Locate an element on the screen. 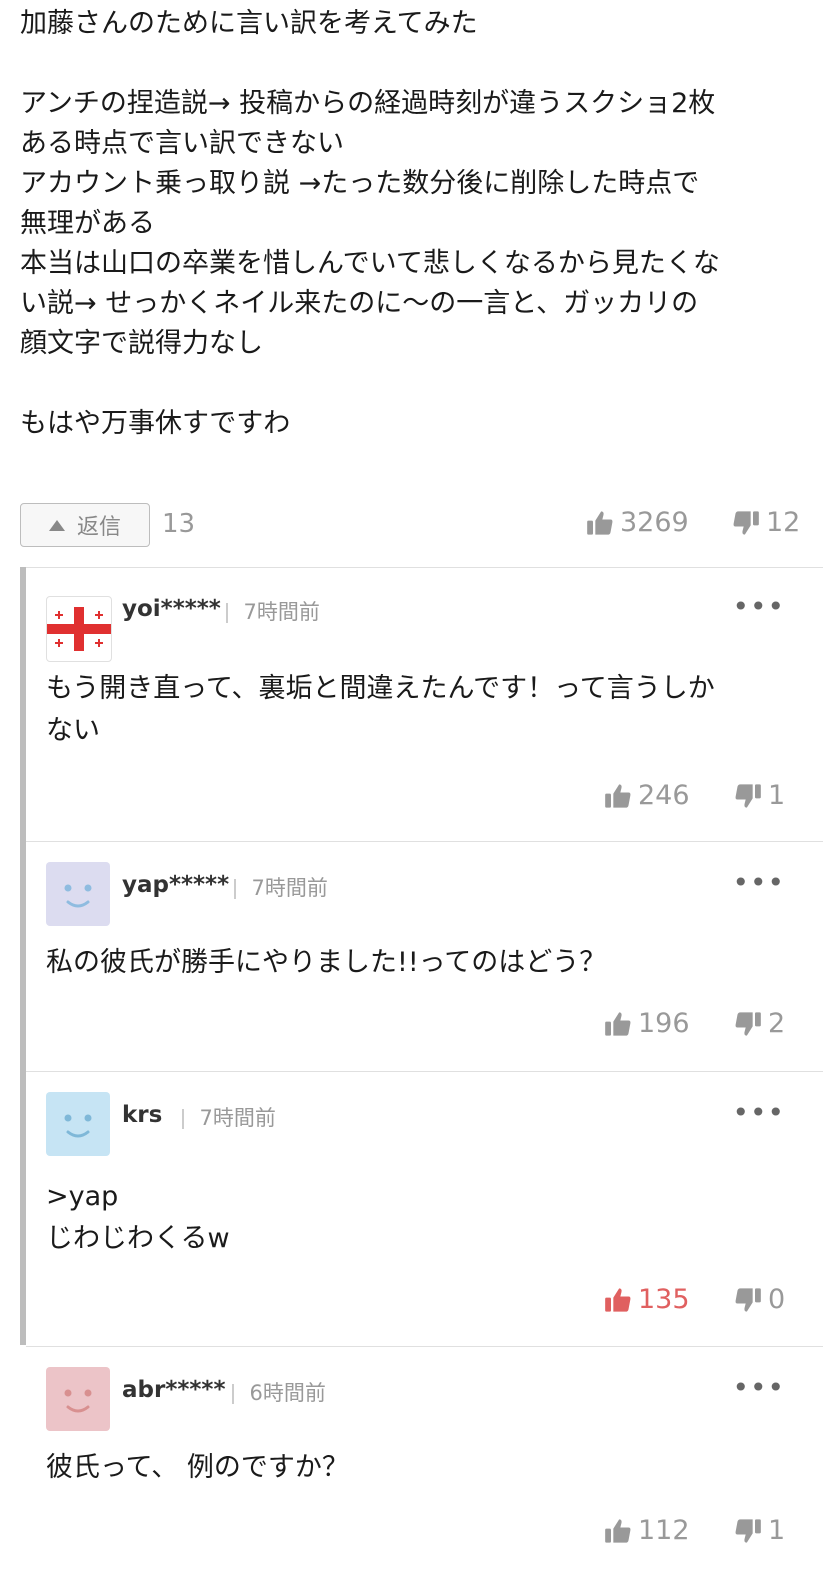 This screenshot has width=828, height=1578. post-action-bar: 返信 13 3269 12 is located at coordinates (415, 527).